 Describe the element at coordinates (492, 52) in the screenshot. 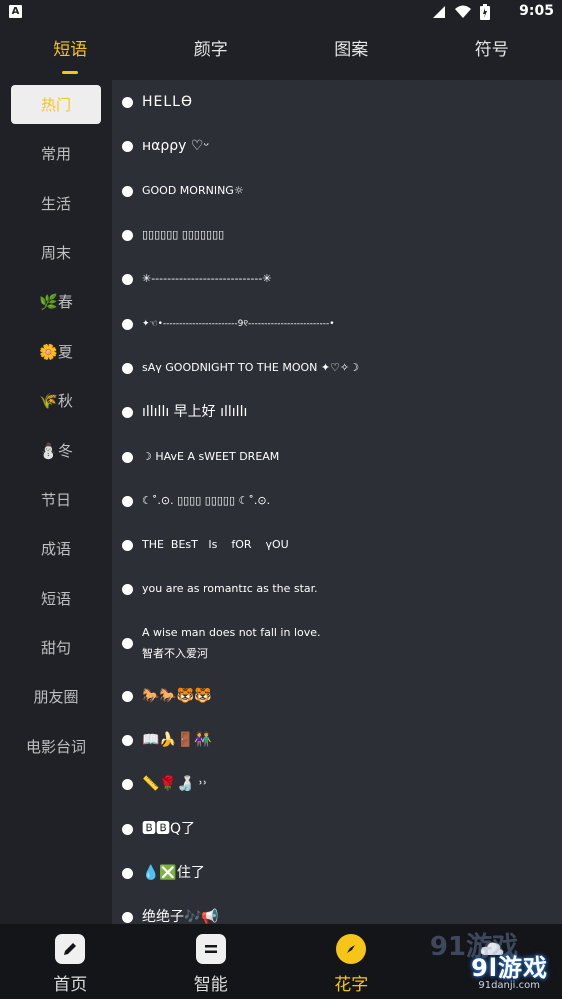

I see `tab-symbols: 符号` at that location.